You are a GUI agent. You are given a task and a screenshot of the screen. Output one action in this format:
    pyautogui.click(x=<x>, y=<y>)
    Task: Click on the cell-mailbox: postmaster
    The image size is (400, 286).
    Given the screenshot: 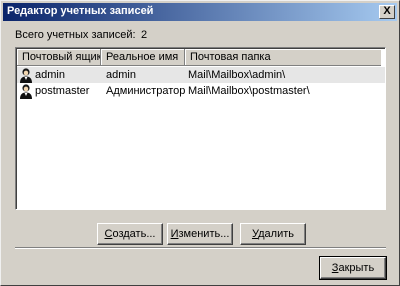 What is the action you would take?
    pyautogui.click(x=62, y=91)
    